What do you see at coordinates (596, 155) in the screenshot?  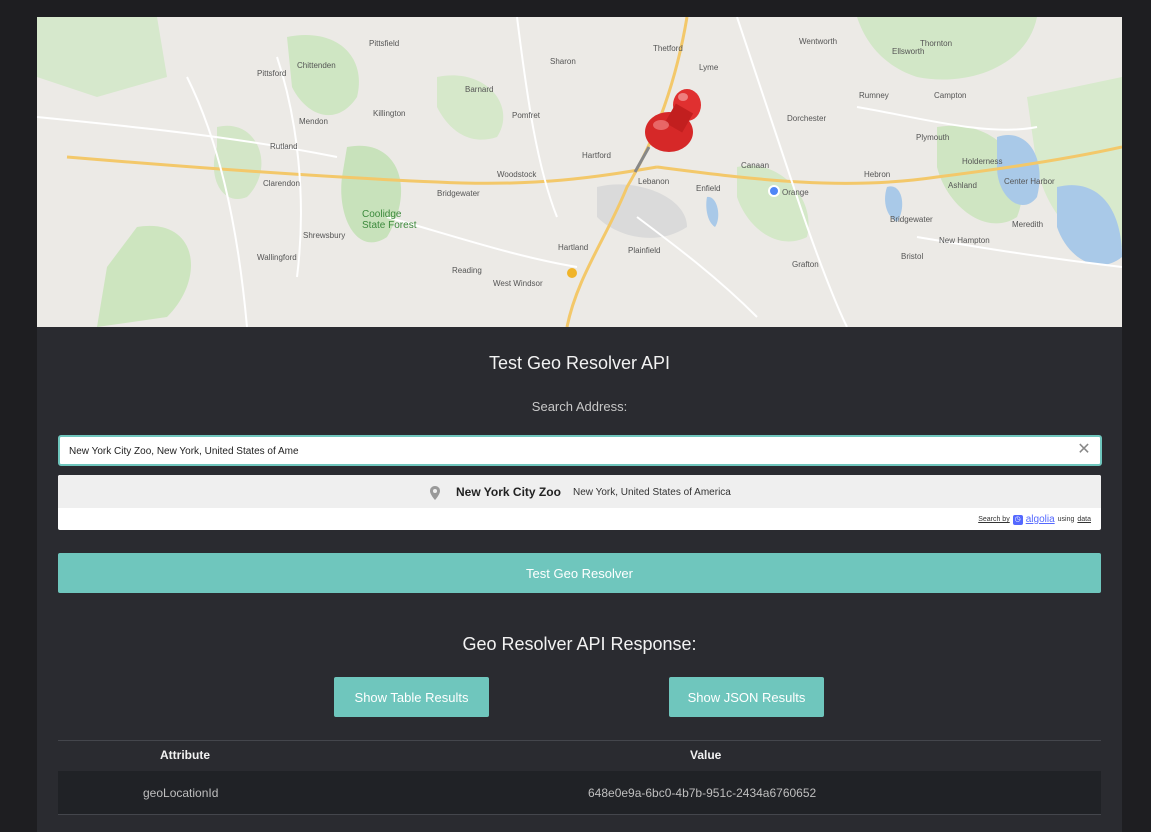 I see `map-label: Hartford` at bounding box center [596, 155].